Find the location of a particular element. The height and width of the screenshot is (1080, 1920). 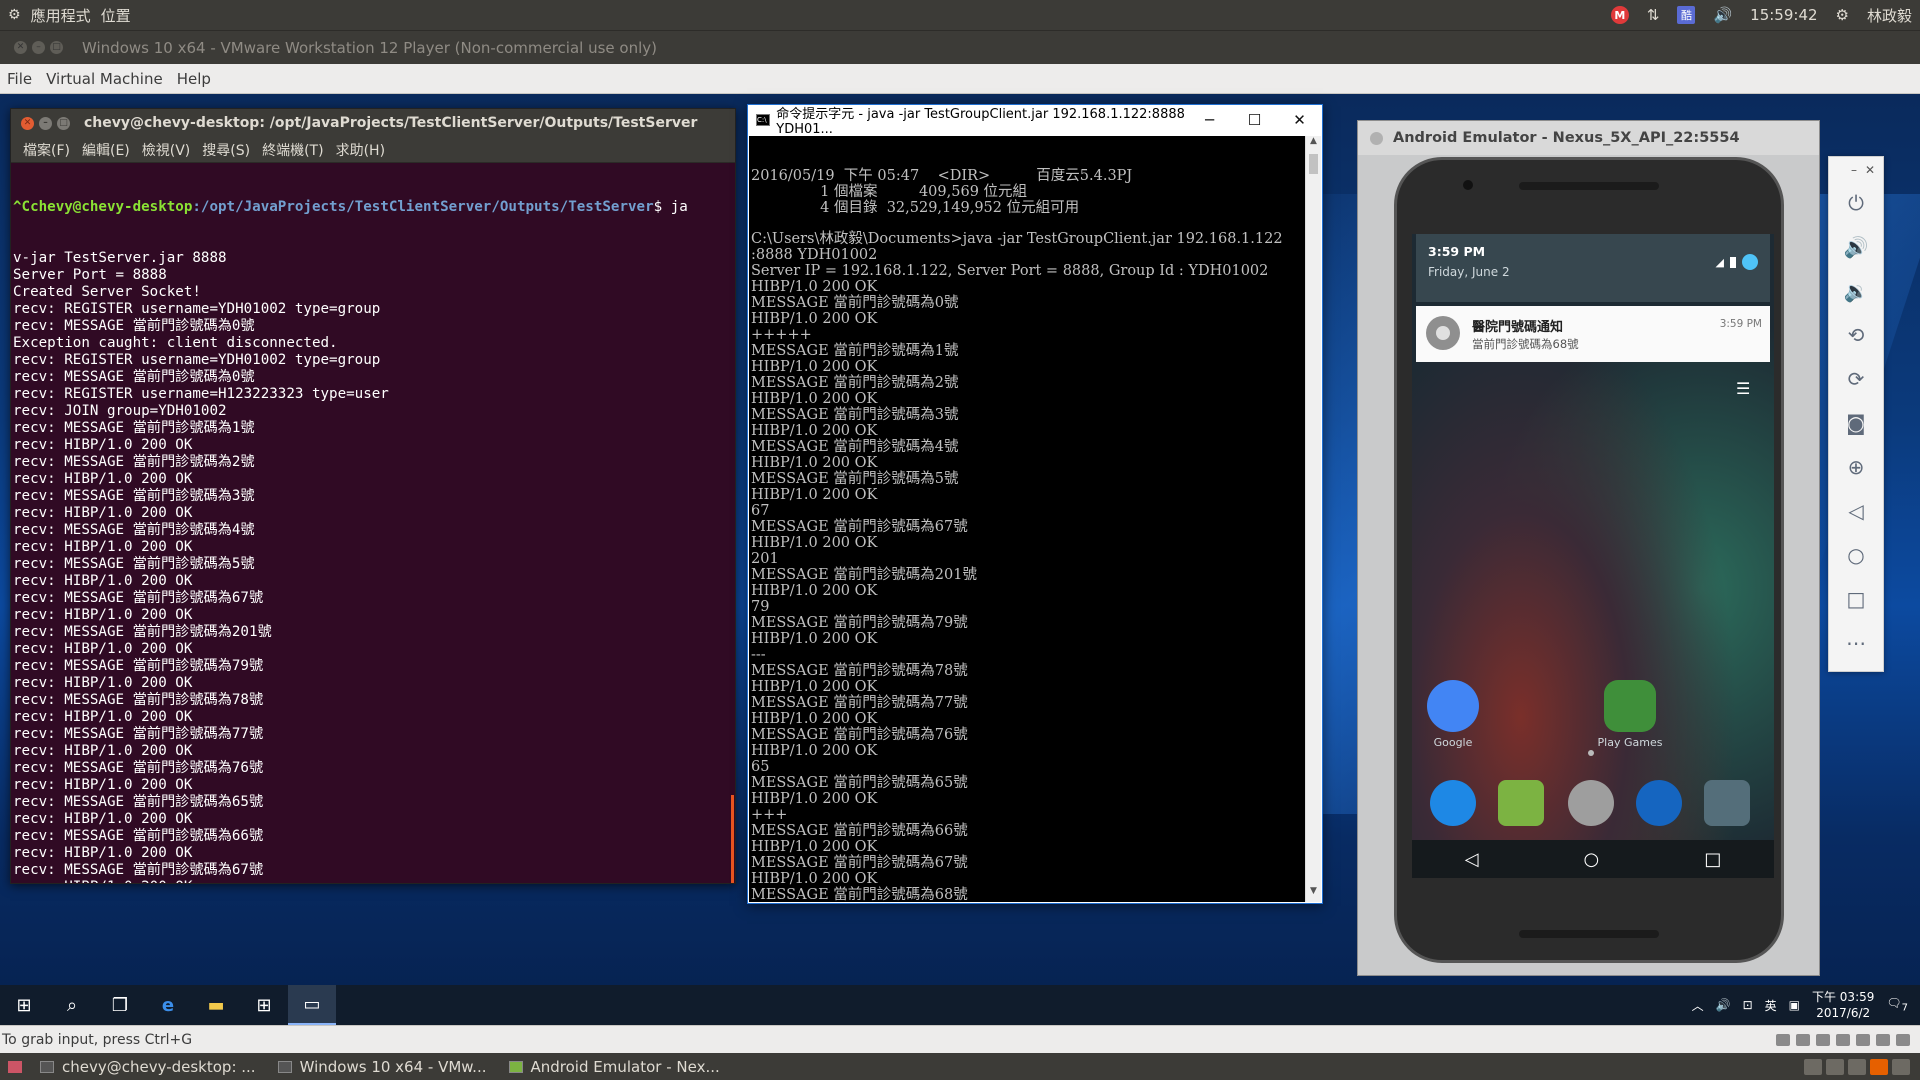

sound-card-icon is located at coordinates (1883, 1039).